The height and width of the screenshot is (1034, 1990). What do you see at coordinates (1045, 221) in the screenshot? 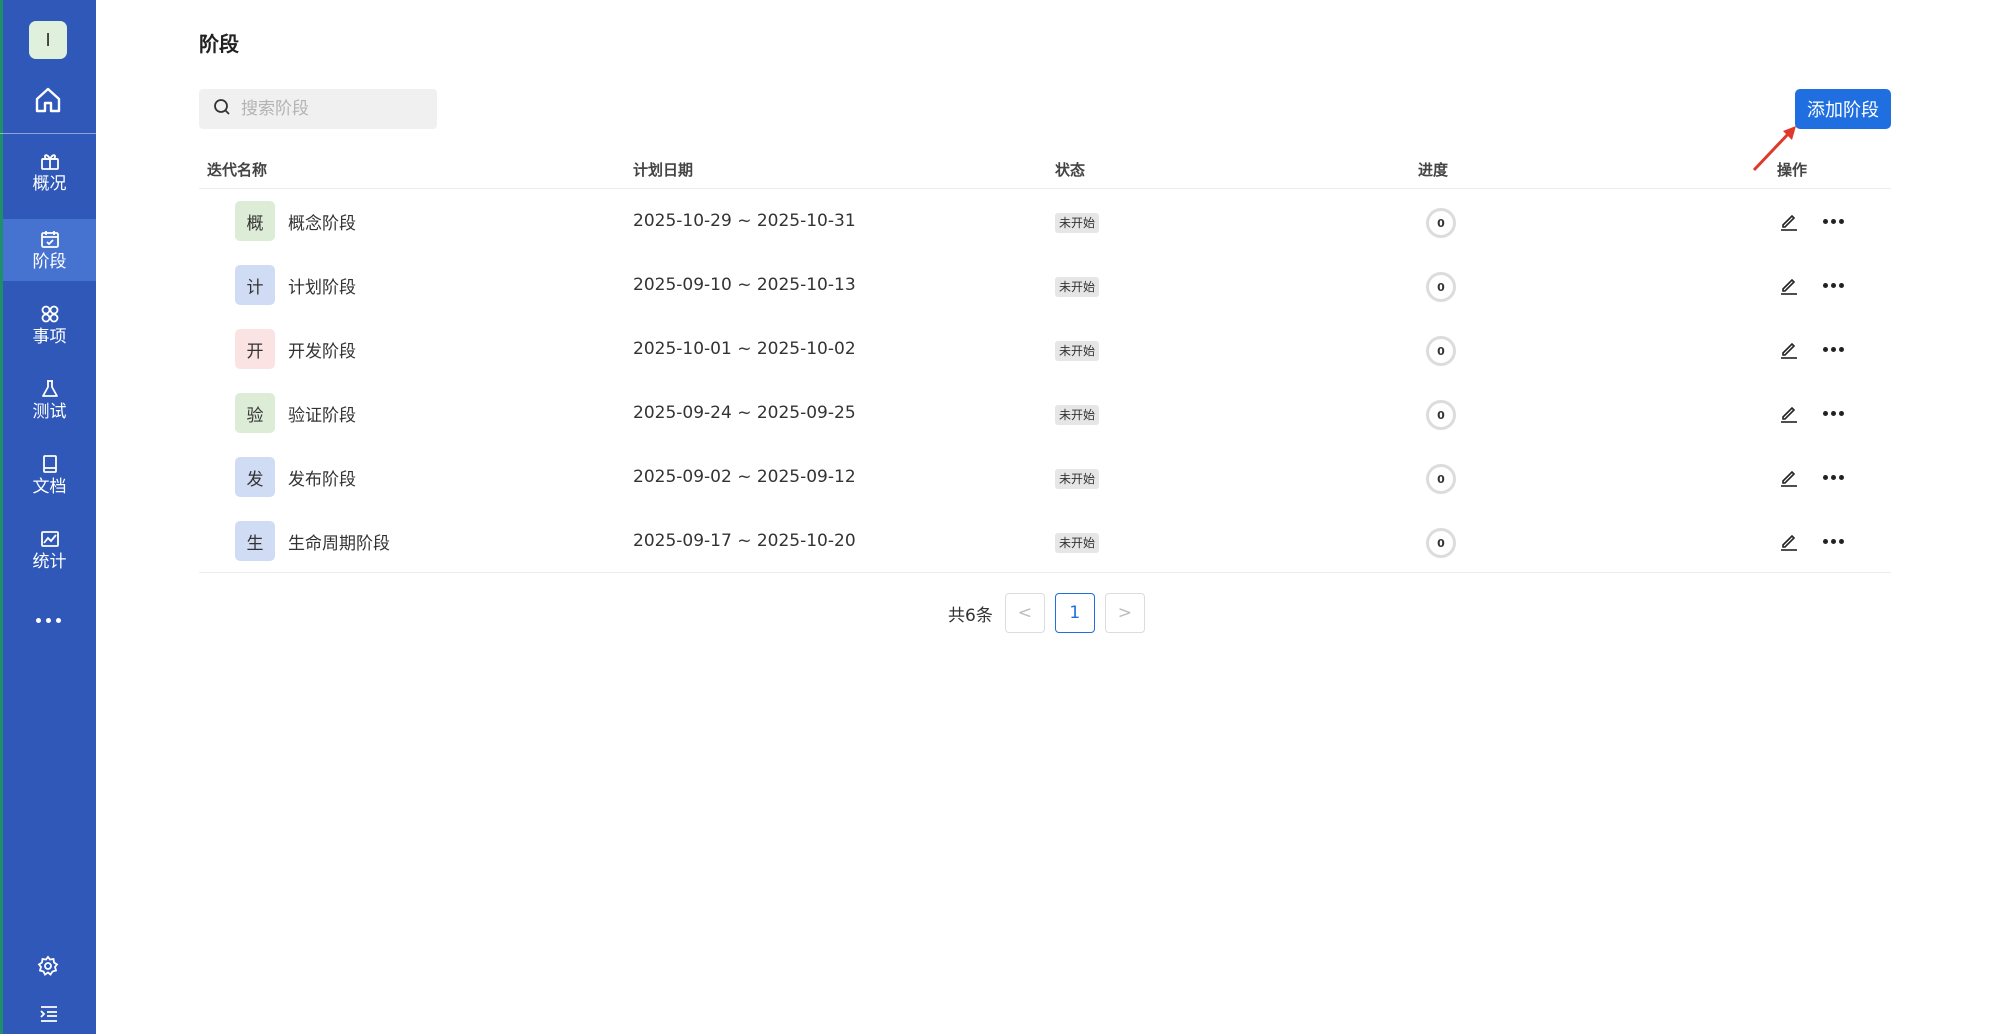
I see `table-row: 概 概念阶段 2025-10-29 ~ 2025-10-31 未开始 0` at bounding box center [1045, 221].